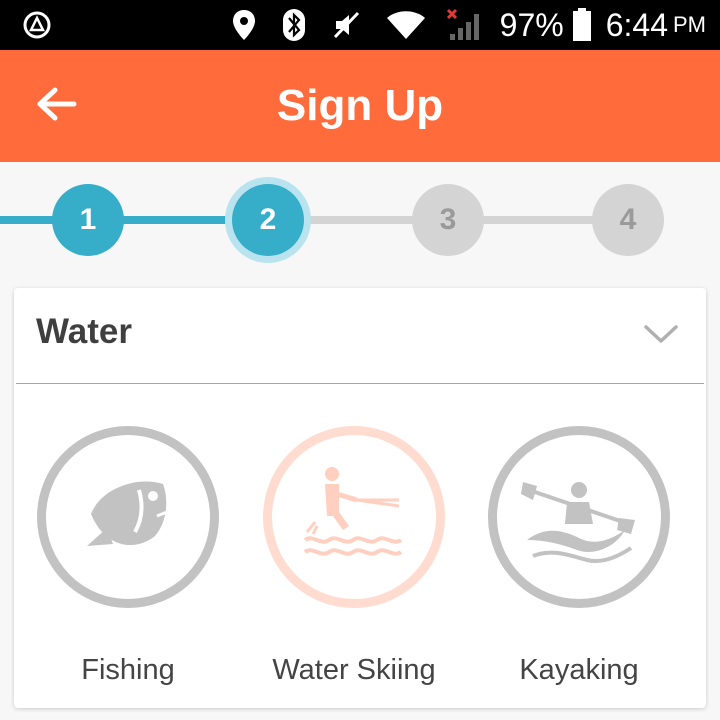 The image size is (720, 720). I want to click on step-4: 4, so click(628, 220).